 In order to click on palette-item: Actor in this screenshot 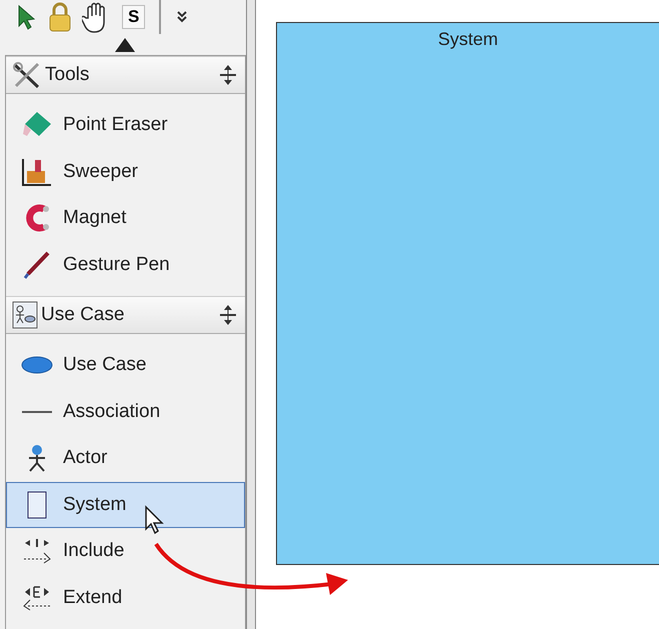, I will do `click(125, 458)`.